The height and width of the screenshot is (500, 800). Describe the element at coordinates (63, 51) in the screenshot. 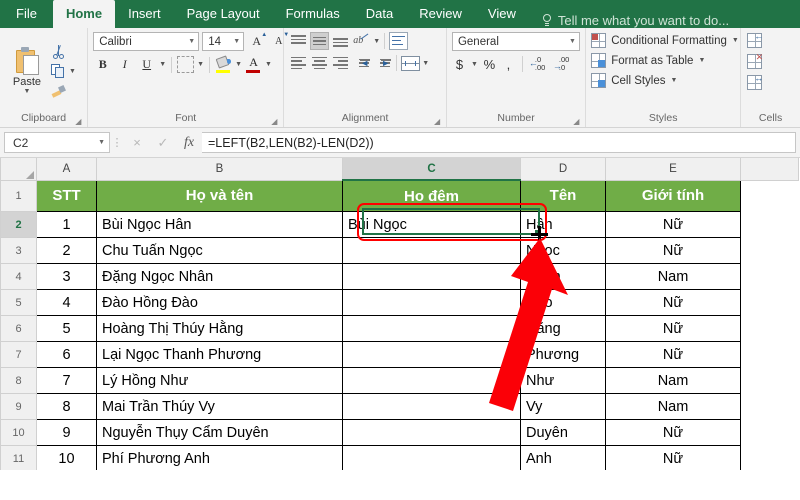

I see `cut-button` at that location.